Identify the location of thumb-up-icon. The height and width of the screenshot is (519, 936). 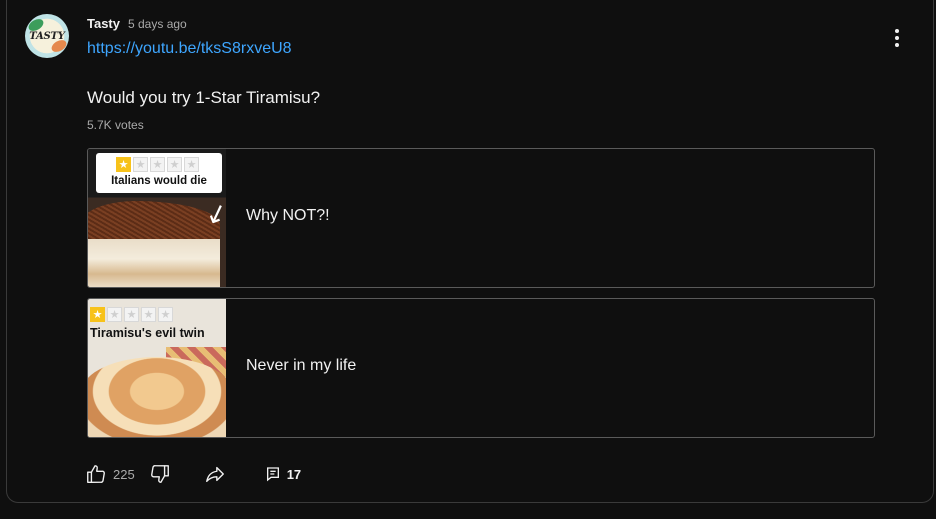
(96, 474).